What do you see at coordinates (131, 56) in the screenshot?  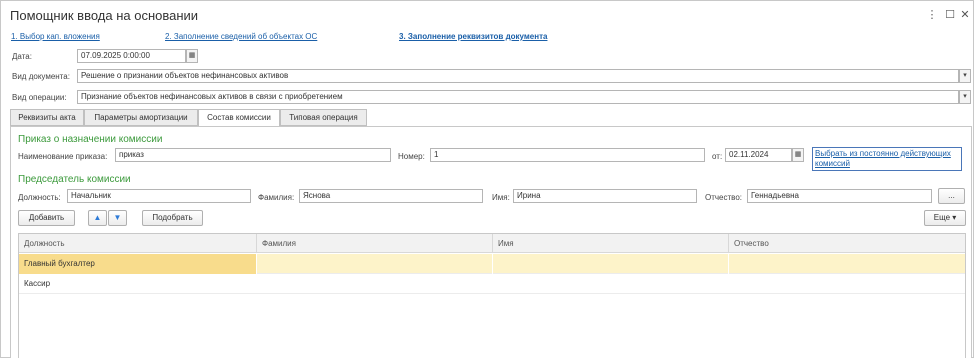 I see `date-field: 07.09.2025 0:00:00` at bounding box center [131, 56].